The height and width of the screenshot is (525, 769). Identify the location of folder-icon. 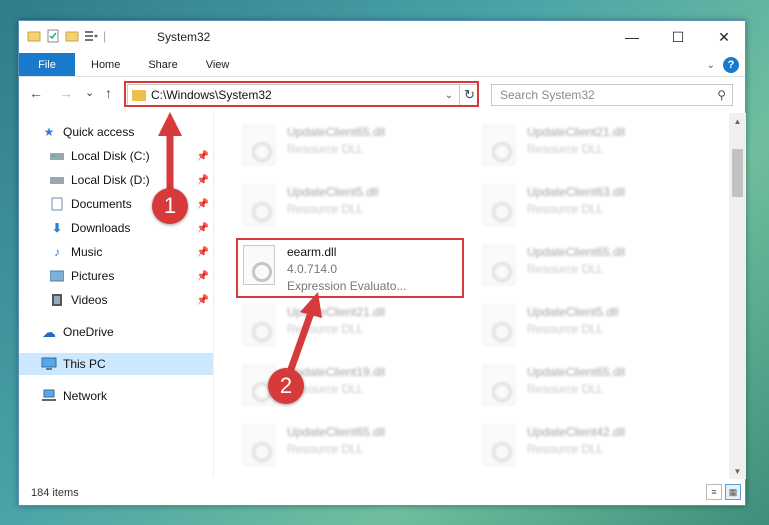
(34, 36).